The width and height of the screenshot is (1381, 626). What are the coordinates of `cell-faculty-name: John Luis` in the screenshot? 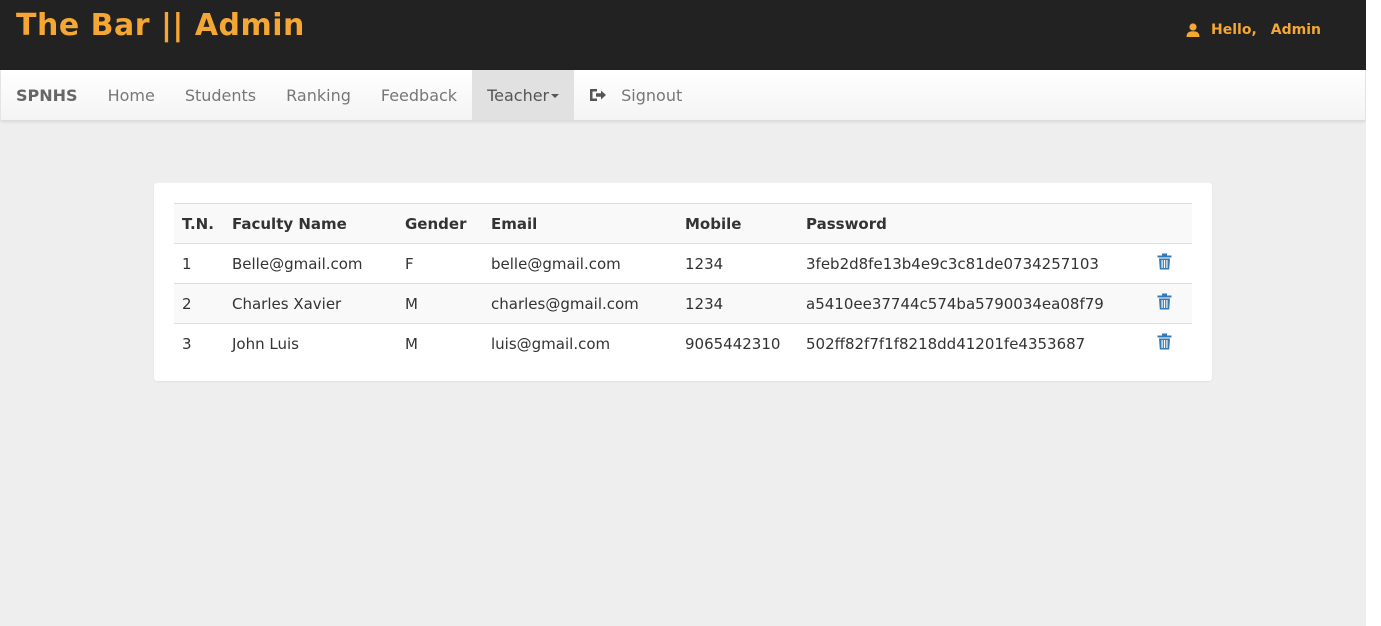 It's located at (265, 343).